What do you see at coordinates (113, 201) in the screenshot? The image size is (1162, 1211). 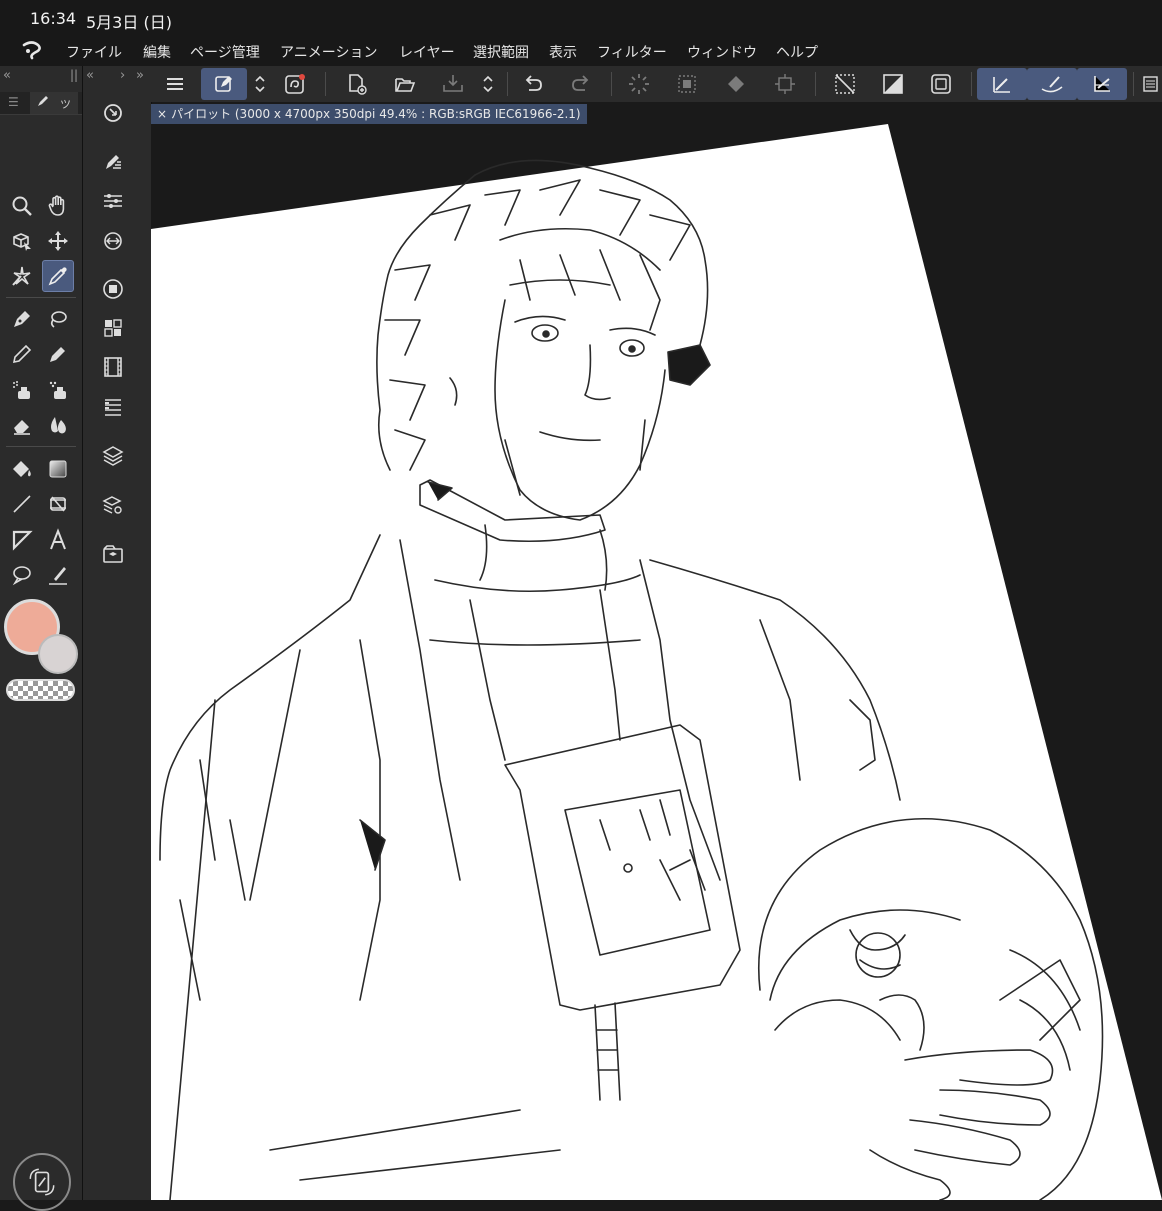 I see `tool-property-icon` at bounding box center [113, 201].